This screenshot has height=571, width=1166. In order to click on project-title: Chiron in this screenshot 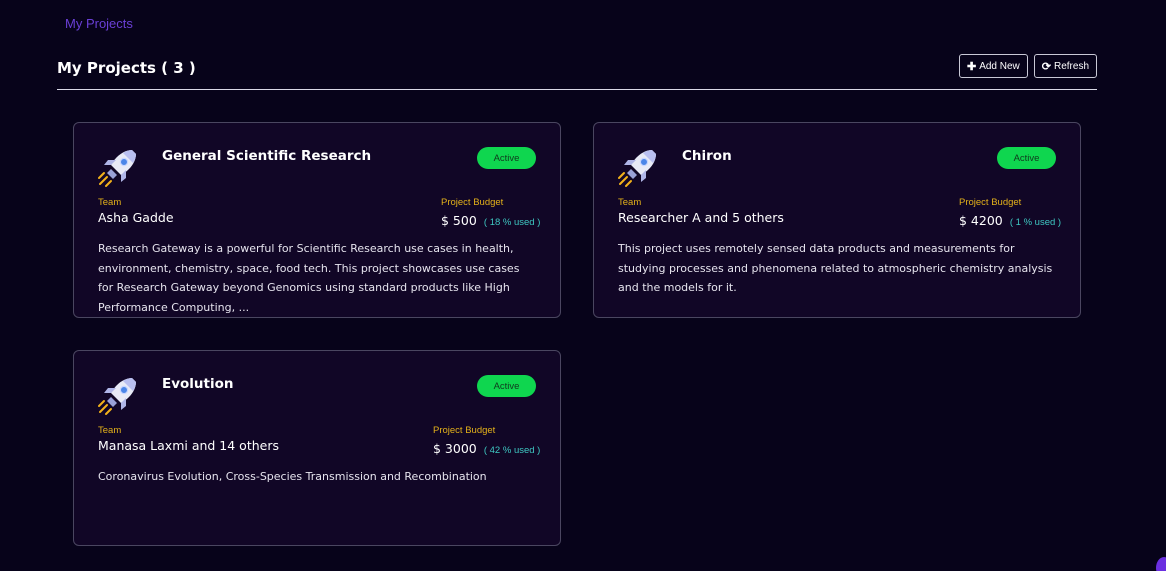, I will do `click(707, 156)`.